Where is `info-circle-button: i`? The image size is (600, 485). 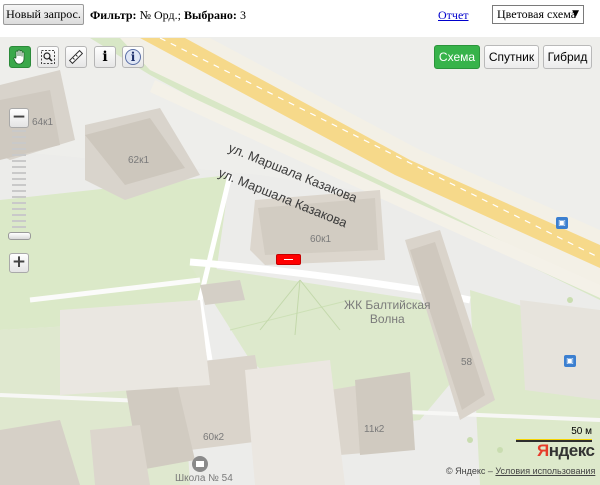 info-circle-button: i is located at coordinates (133, 57).